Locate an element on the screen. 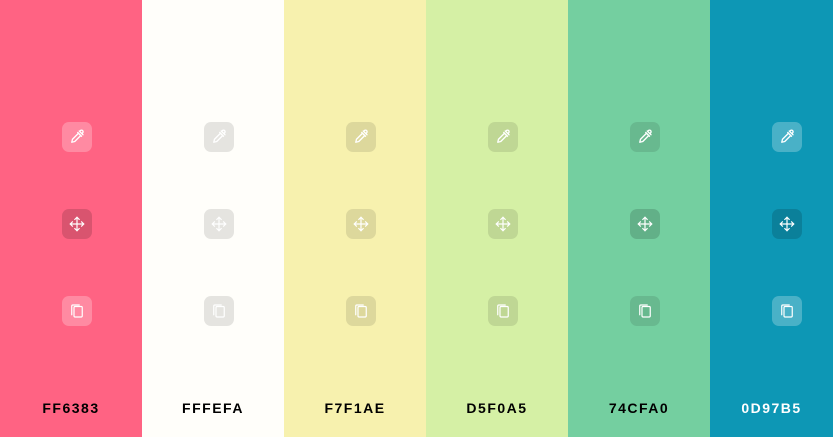 The image size is (833, 437). hex-code: 74CFA0 is located at coordinates (639, 408).